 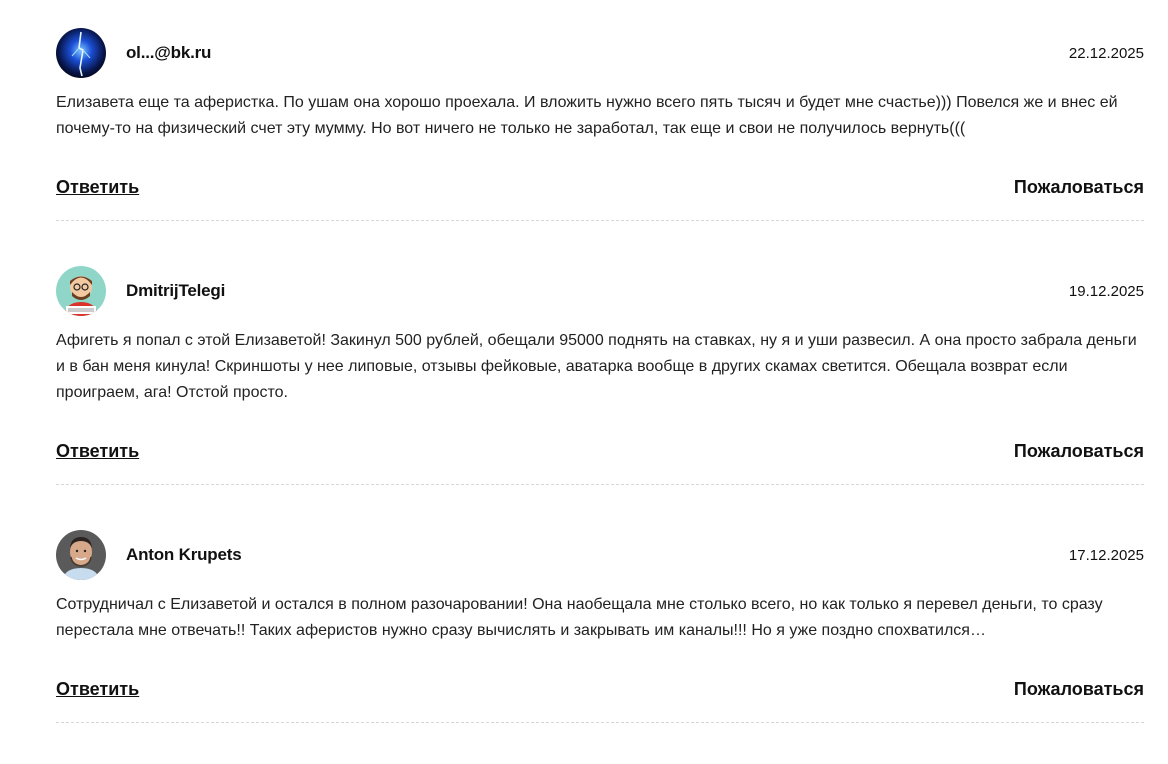 What do you see at coordinates (1106, 555) in the screenshot?
I see `comment-date: 17.12.2025` at bounding box center [1106, 555].